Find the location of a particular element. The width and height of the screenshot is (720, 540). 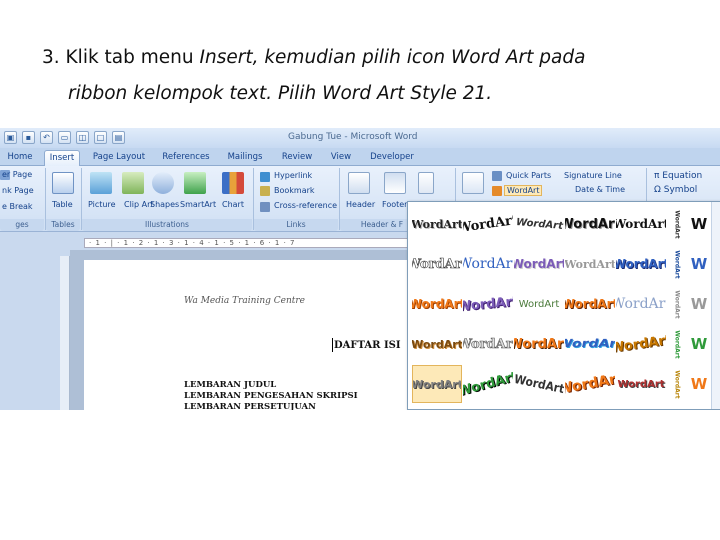

wordart-style-10: WordArt is located at coordinates (641, 264).